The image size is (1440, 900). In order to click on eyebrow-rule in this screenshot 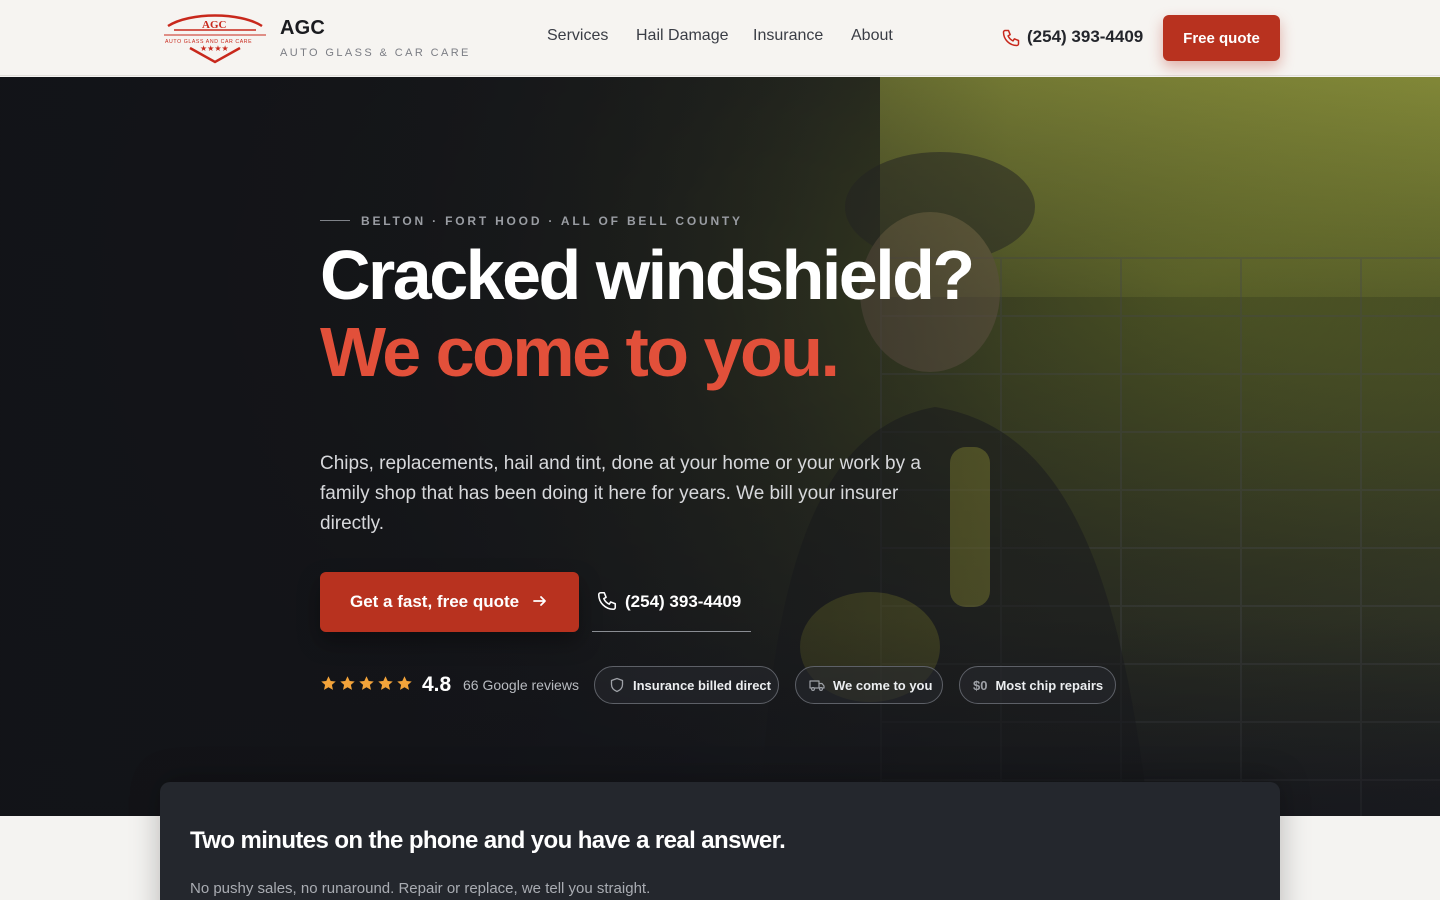, I will do `click(335, 220)`.